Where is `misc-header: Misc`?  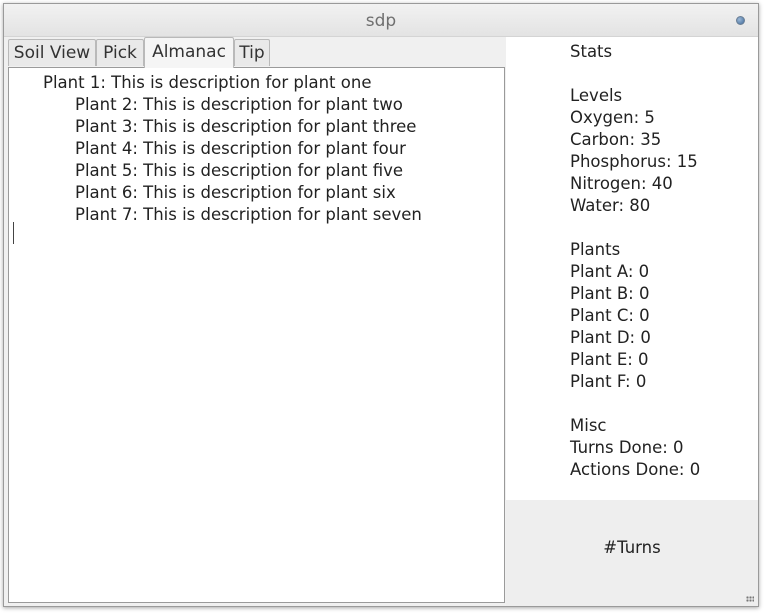
misc-header: Misc is located at coordinates (588, 425).